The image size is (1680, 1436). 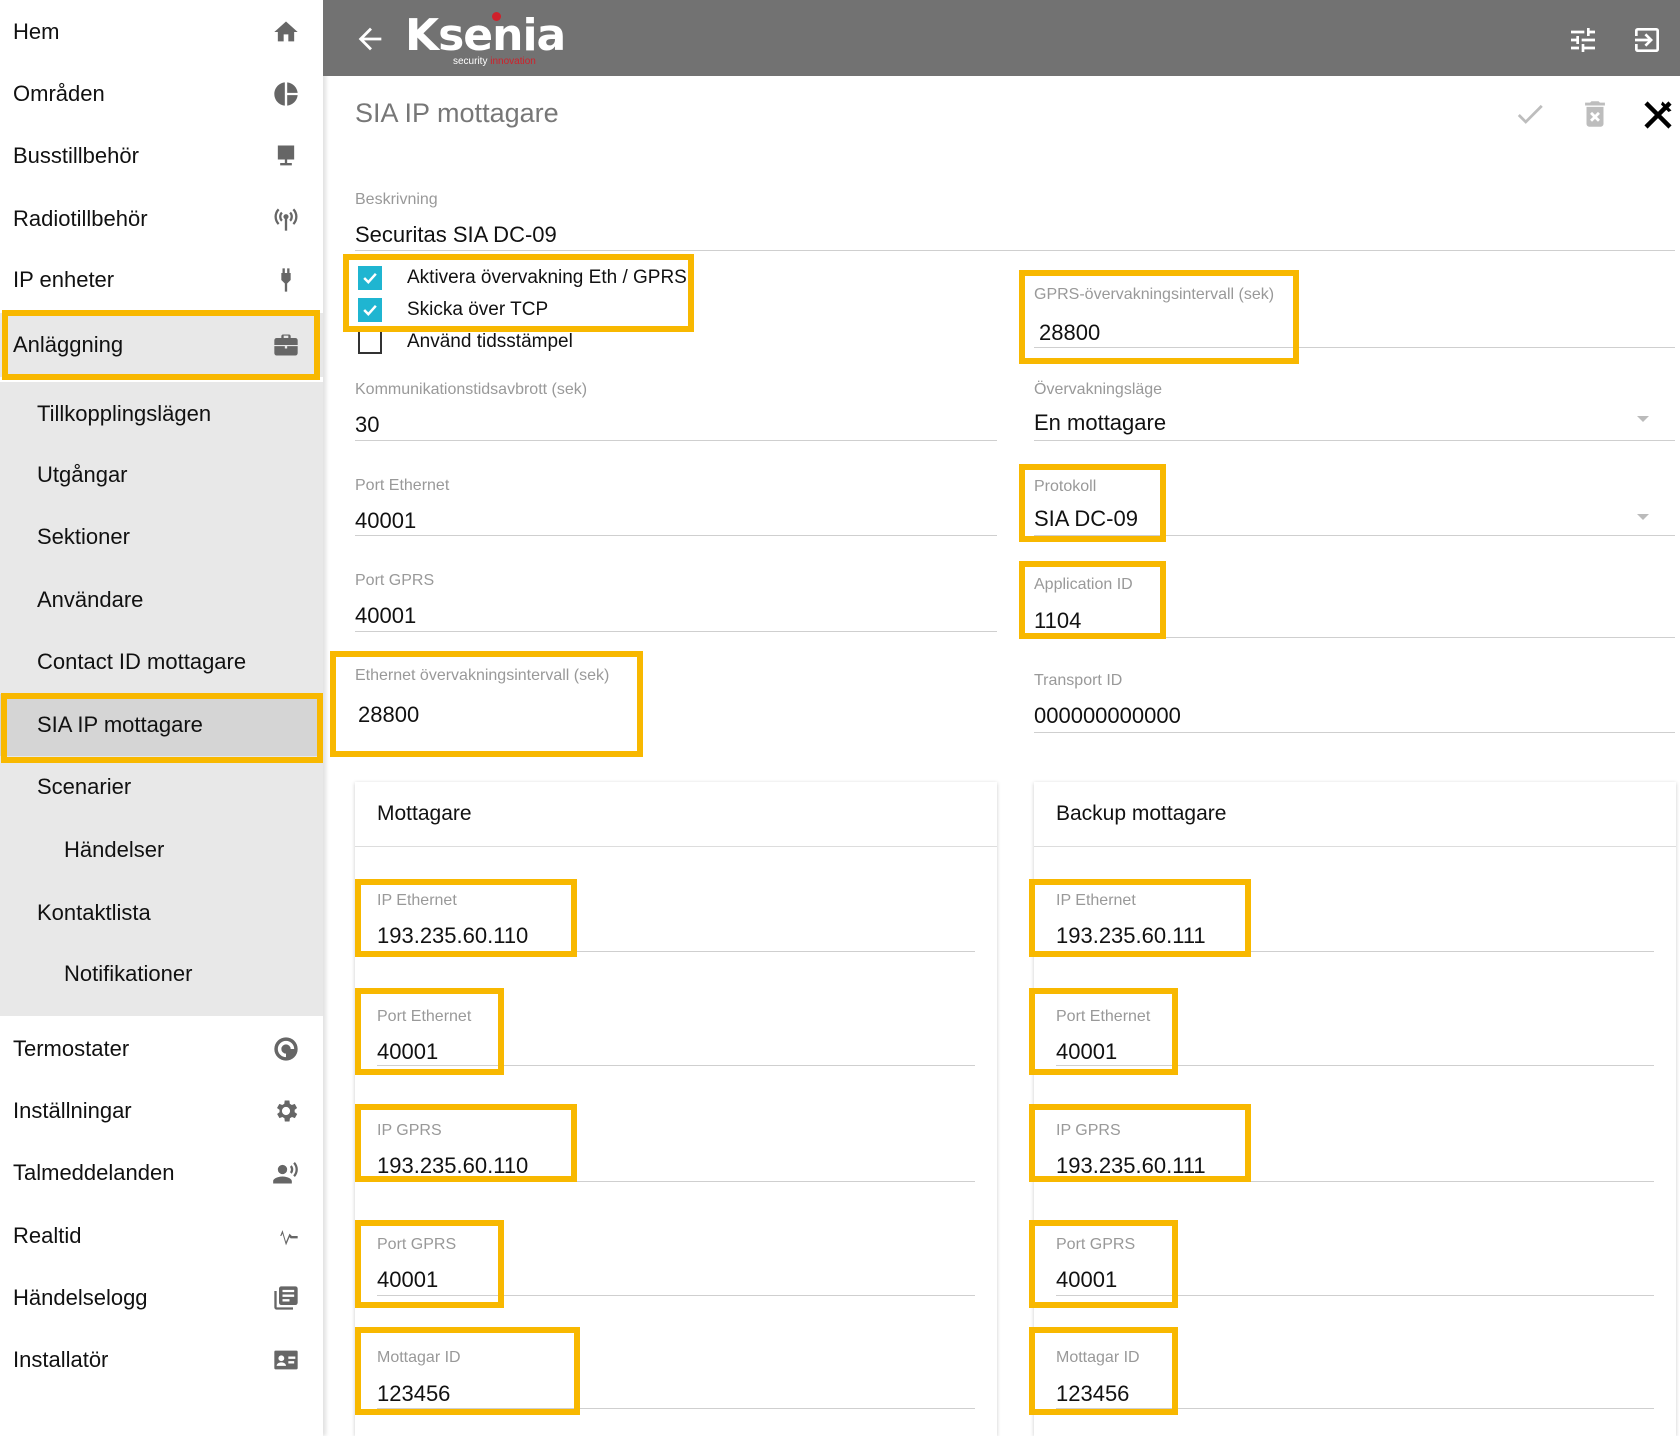 I want to click on sidebar-item-label: IP enheter, so click(x=64, y=279).